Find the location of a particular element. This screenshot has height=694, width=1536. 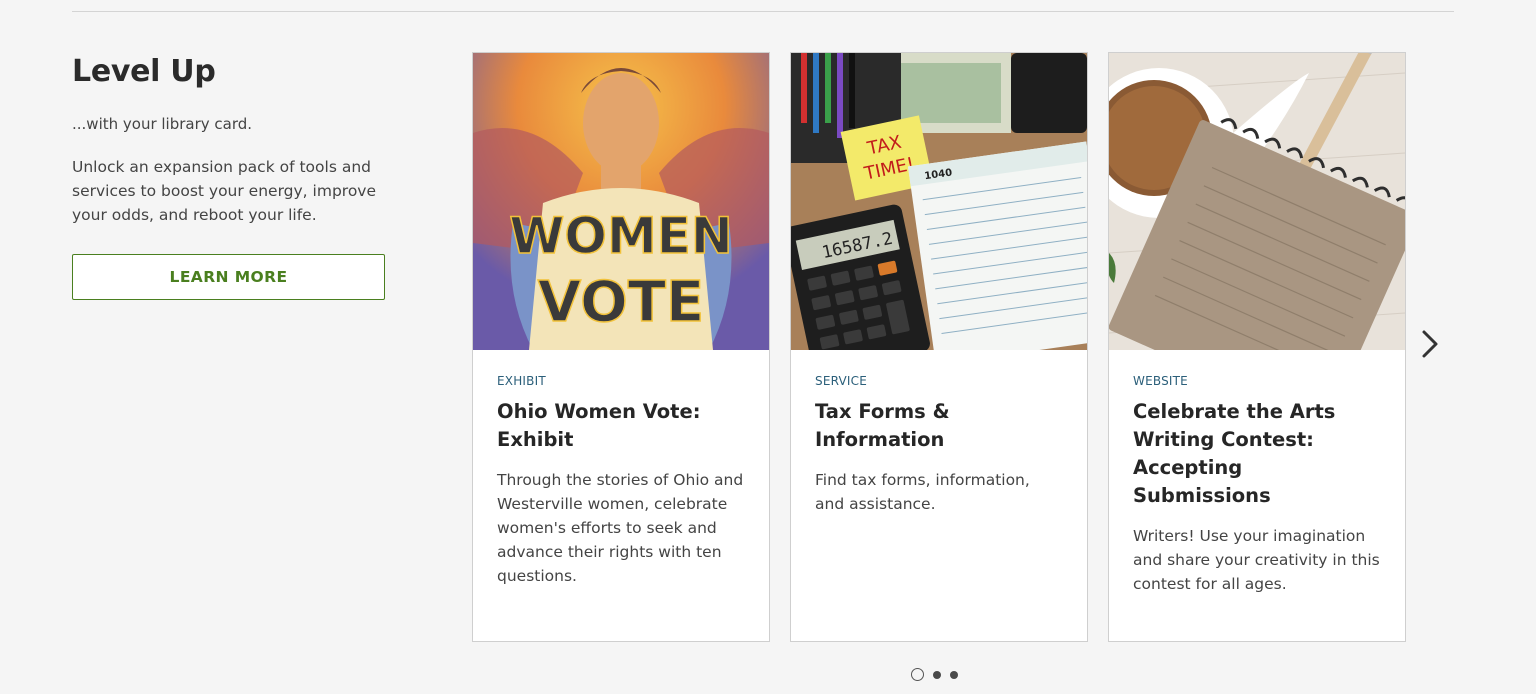

poster-text-vote: VOTE is located at coordinates (621, 302).